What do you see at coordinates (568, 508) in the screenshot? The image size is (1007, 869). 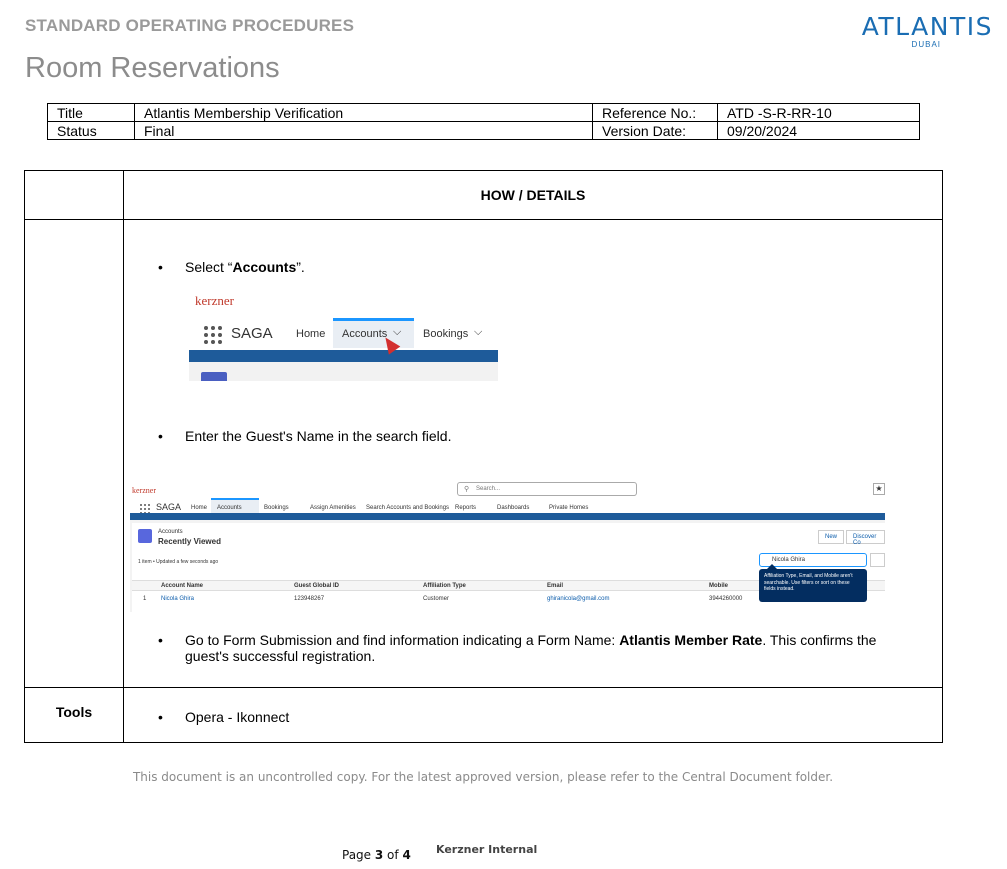 I see `nav-item: Private Homes` at bounding box center [568, 508].